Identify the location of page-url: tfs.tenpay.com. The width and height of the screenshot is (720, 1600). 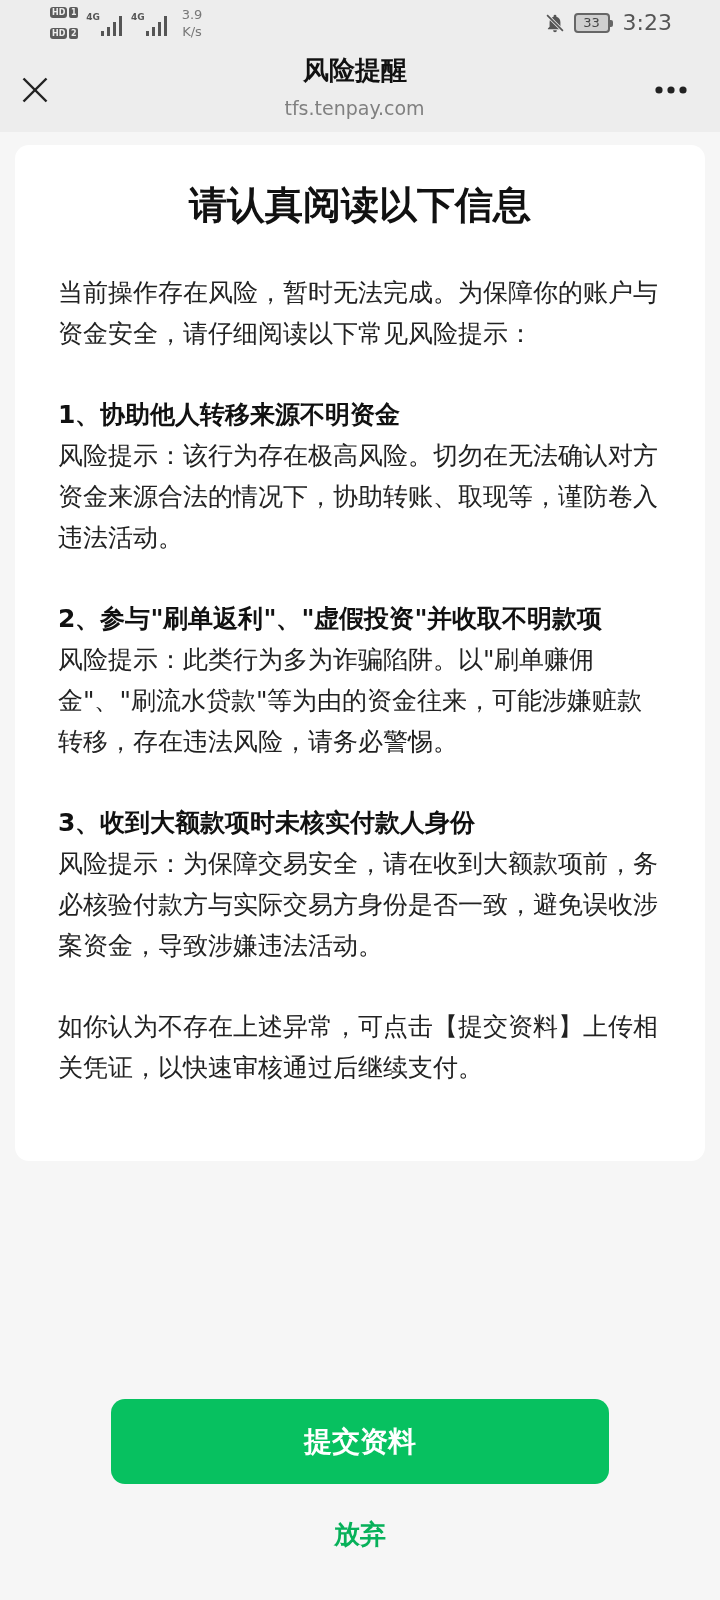
(354, 108).